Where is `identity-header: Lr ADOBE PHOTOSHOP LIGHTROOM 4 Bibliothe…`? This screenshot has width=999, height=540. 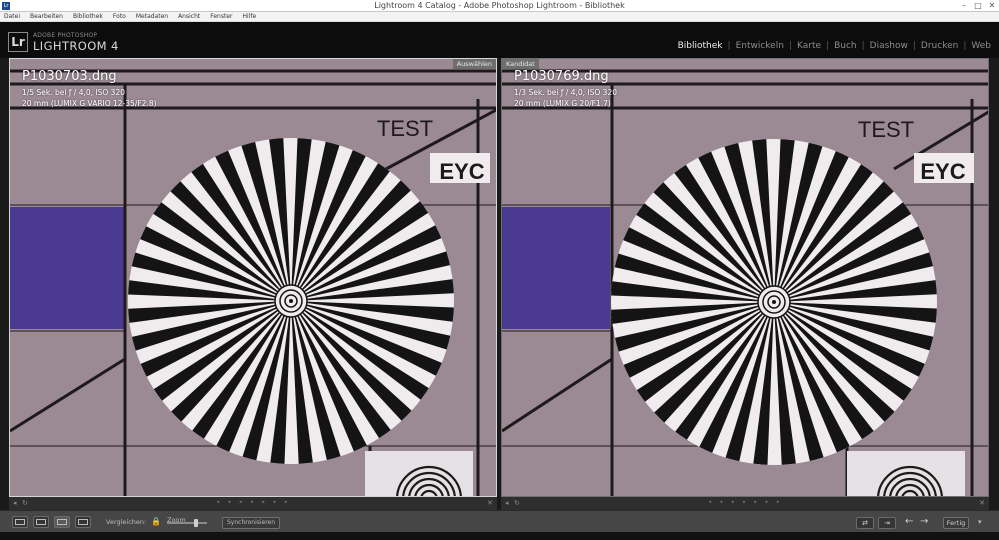 identity-header: Lr ADOBE PHOTOSHOP LIGHTROOM 4 Bibliothe… is located at coordinates (499, 40).